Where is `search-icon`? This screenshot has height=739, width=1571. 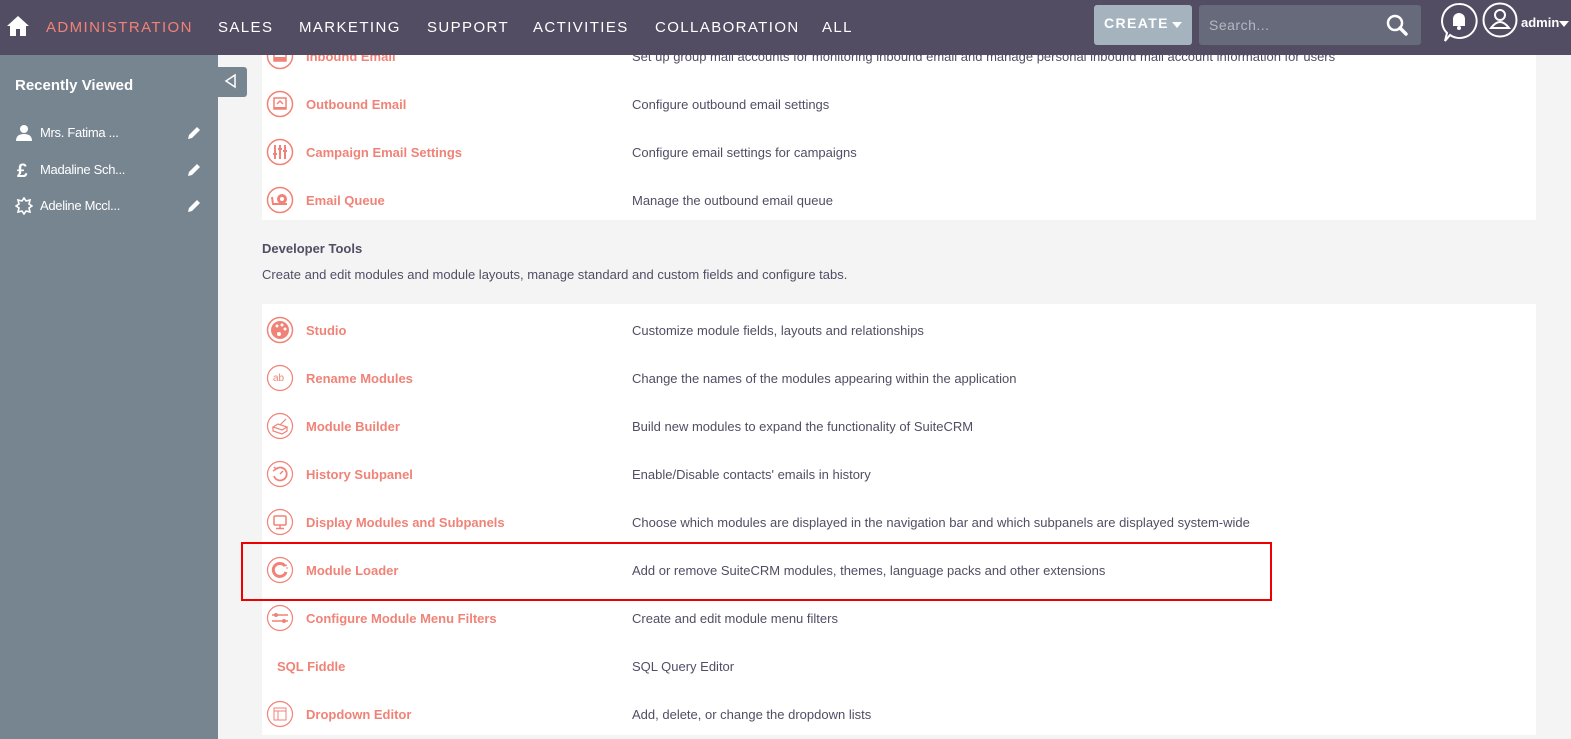 search-icon is located at coordinates (1397, 25).